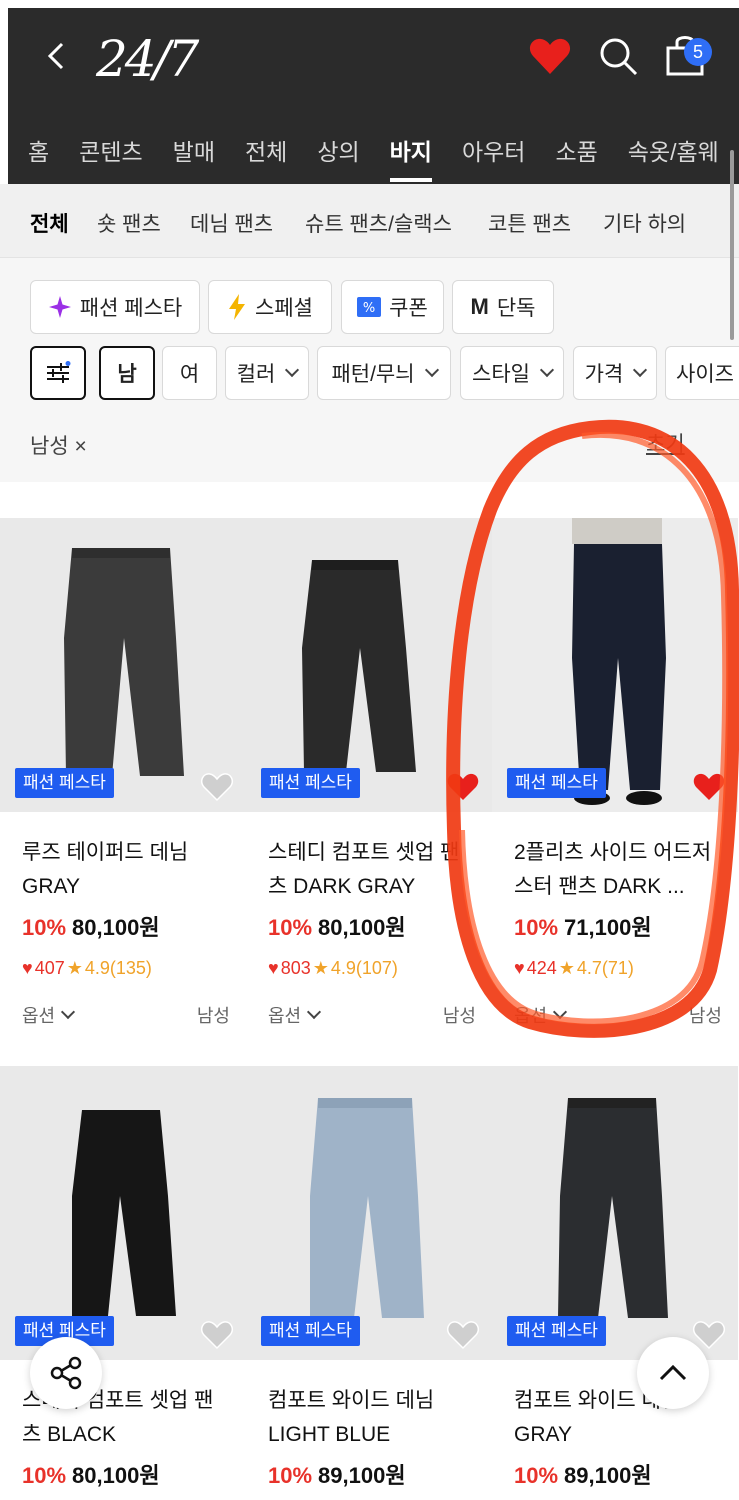  I want to click on promo-exclusive: M 단독, so click(503, 307).